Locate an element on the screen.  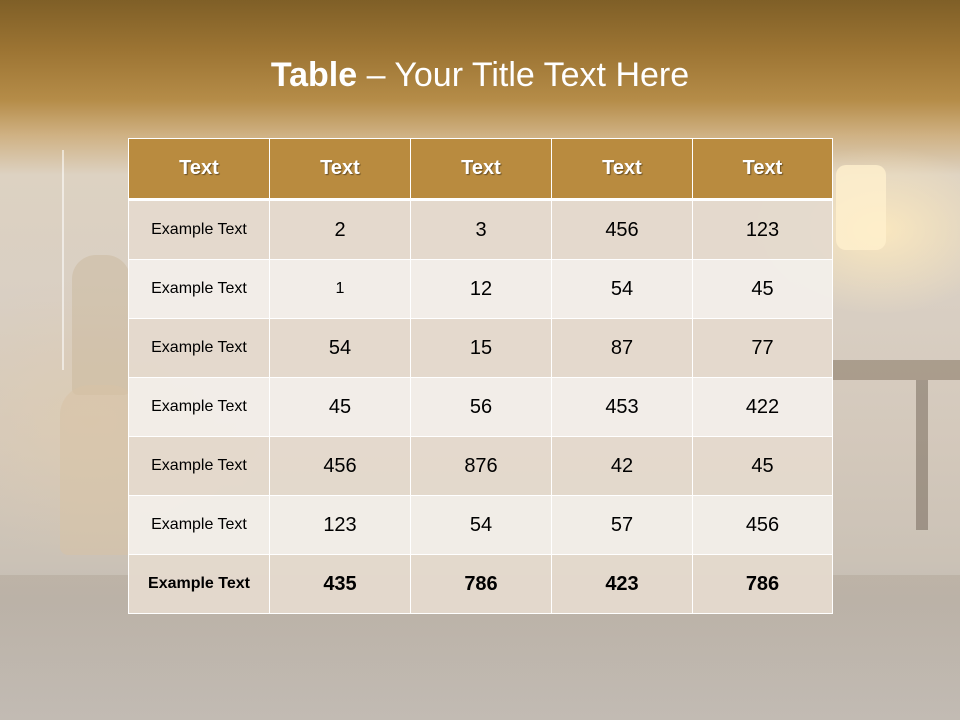
table-header-row: Text Text Text Text Text is located at coordinates (480, 169).